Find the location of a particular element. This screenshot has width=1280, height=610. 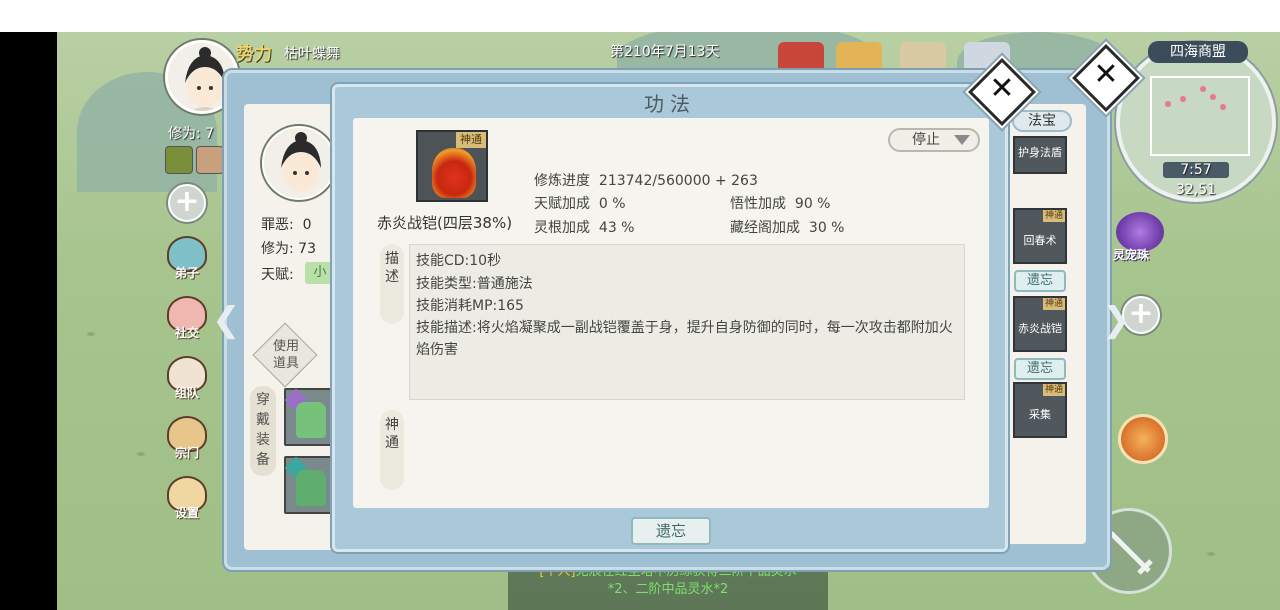

progress-label: 修炼进度 is located at coordinates (562, 181).